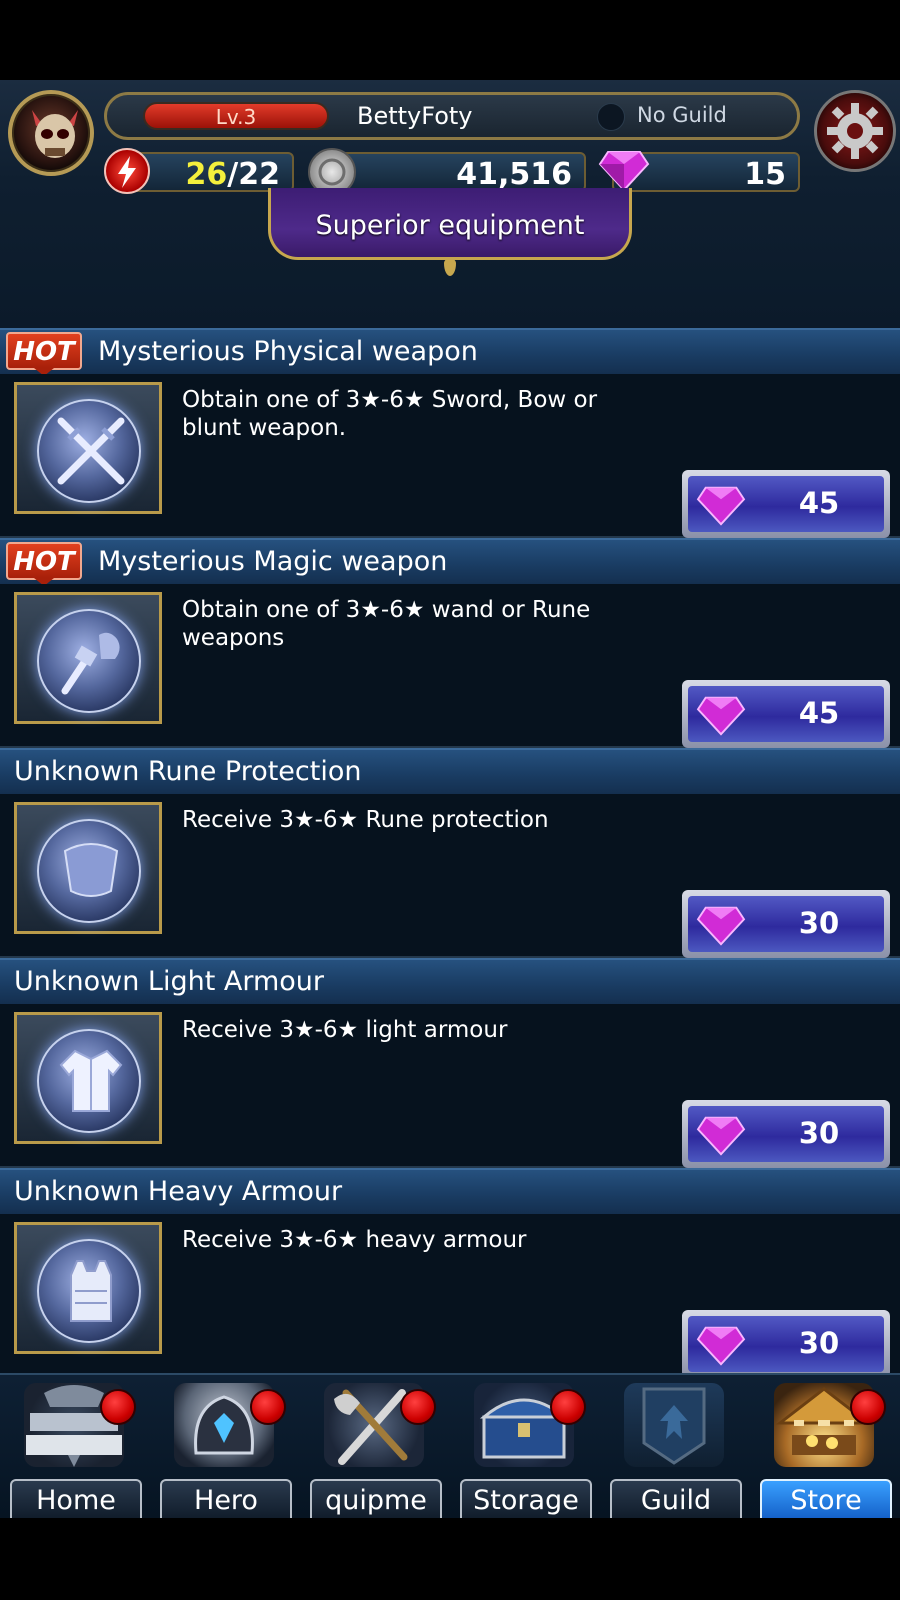  What do you see at coordinates (253, 174) in the screenshot?
I see `energy-max: /22` at bounding box center [253, 174].